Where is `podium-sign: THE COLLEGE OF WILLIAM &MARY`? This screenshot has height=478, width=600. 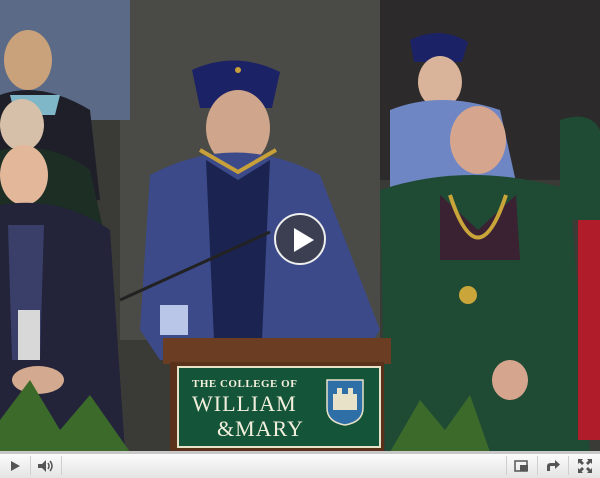
podium-sign: THE COLLEGE OF WILLIAM &MARY is located at coordinates (279, 407).